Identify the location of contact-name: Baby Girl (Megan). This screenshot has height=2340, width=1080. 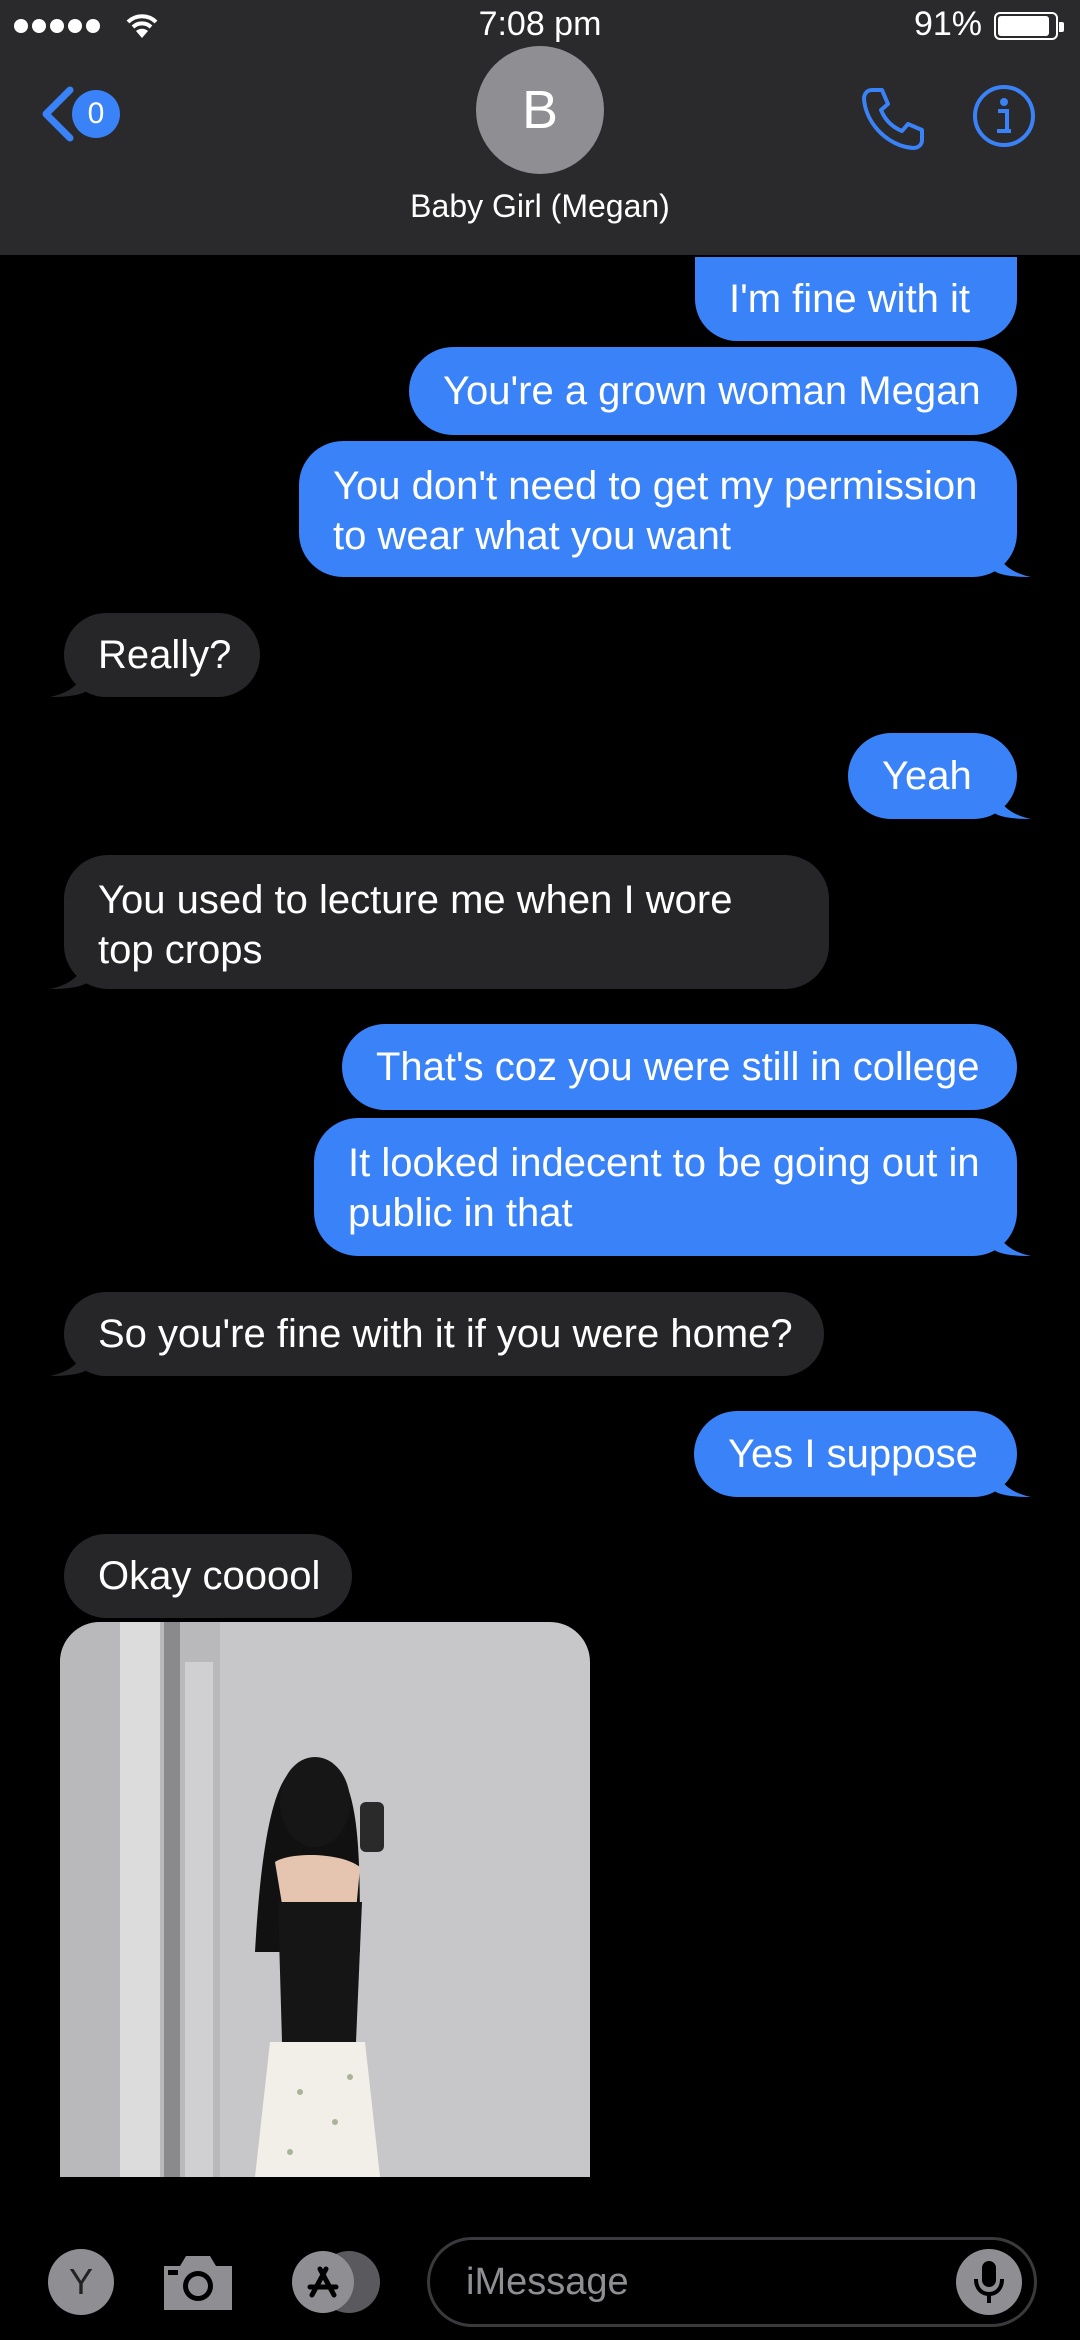
(540, 206).